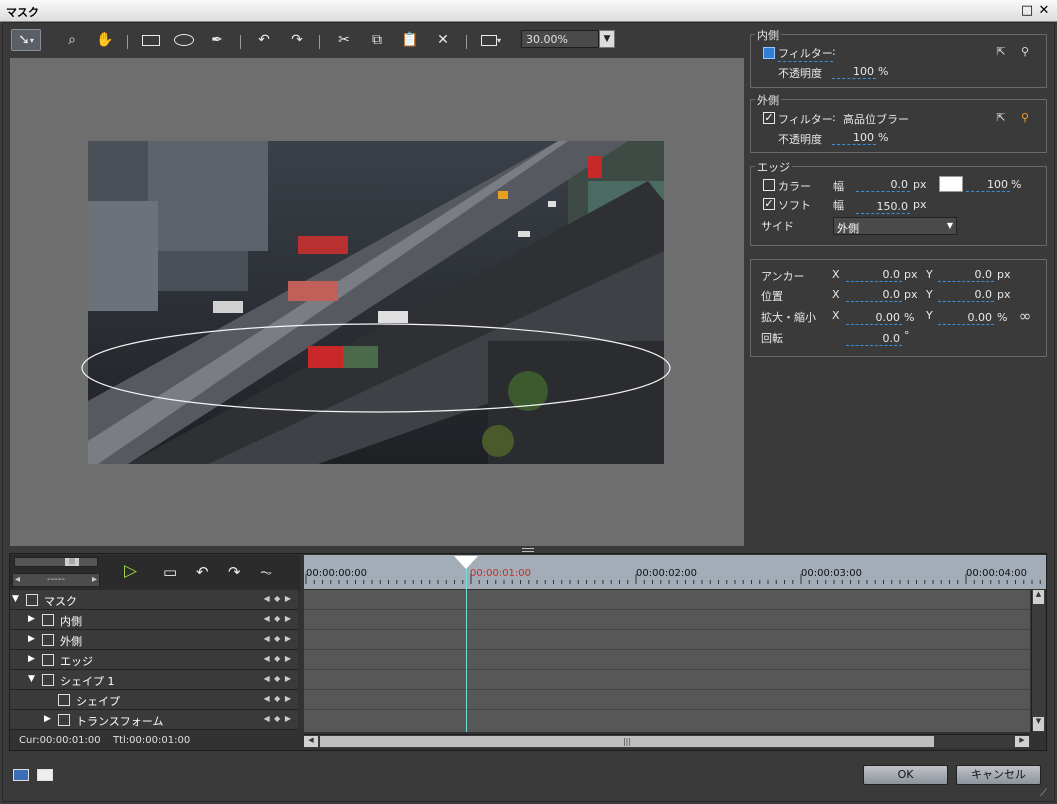 The width and height of the screenshot is (1057, 804). What do you see at coordinates (769, 118) in the screenshot?
I see `outer-filter-checkbox: ✓` at bounding box center [769, 118].